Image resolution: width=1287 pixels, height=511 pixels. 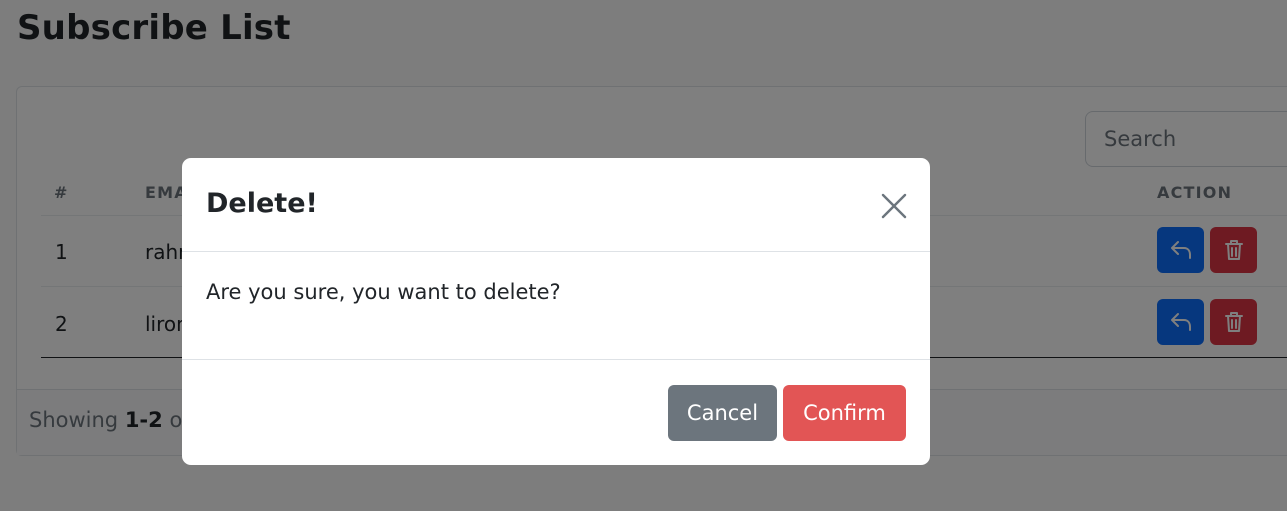 I want to click on close-icon, so click(x=894, y=206).